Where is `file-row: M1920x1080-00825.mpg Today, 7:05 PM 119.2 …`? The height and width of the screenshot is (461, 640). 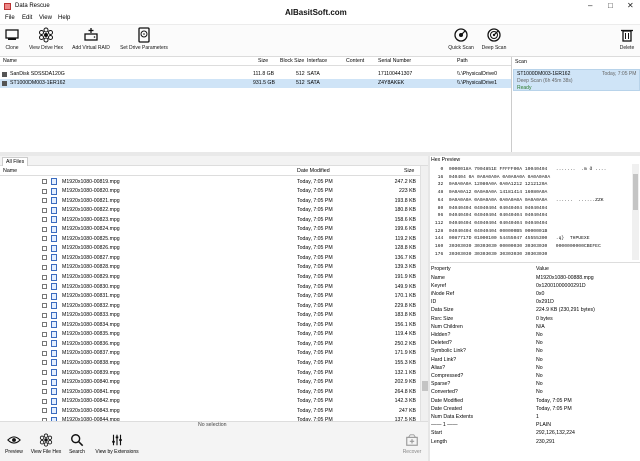 file-row: M1920x1080-00825.mpg Today, 7:05 PM 119.2 … is located at coordinates (210, 239).